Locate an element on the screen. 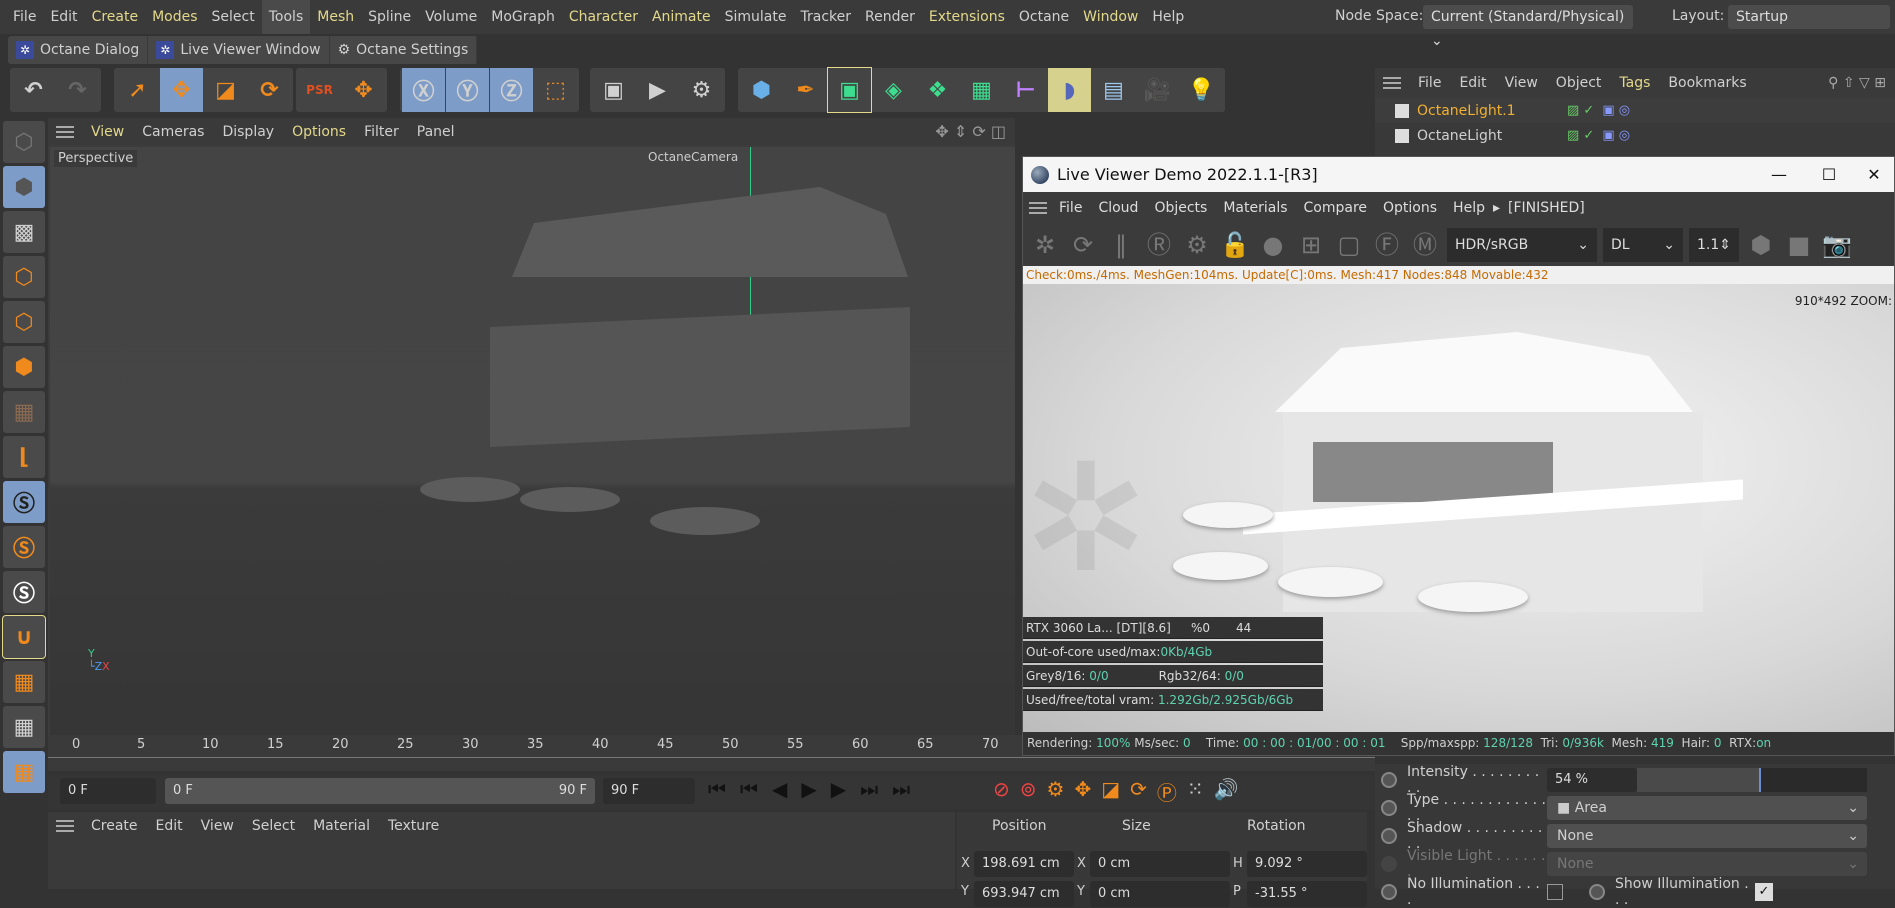  z-axis-icon: Ⓩ is located at coordinates (511, 90).